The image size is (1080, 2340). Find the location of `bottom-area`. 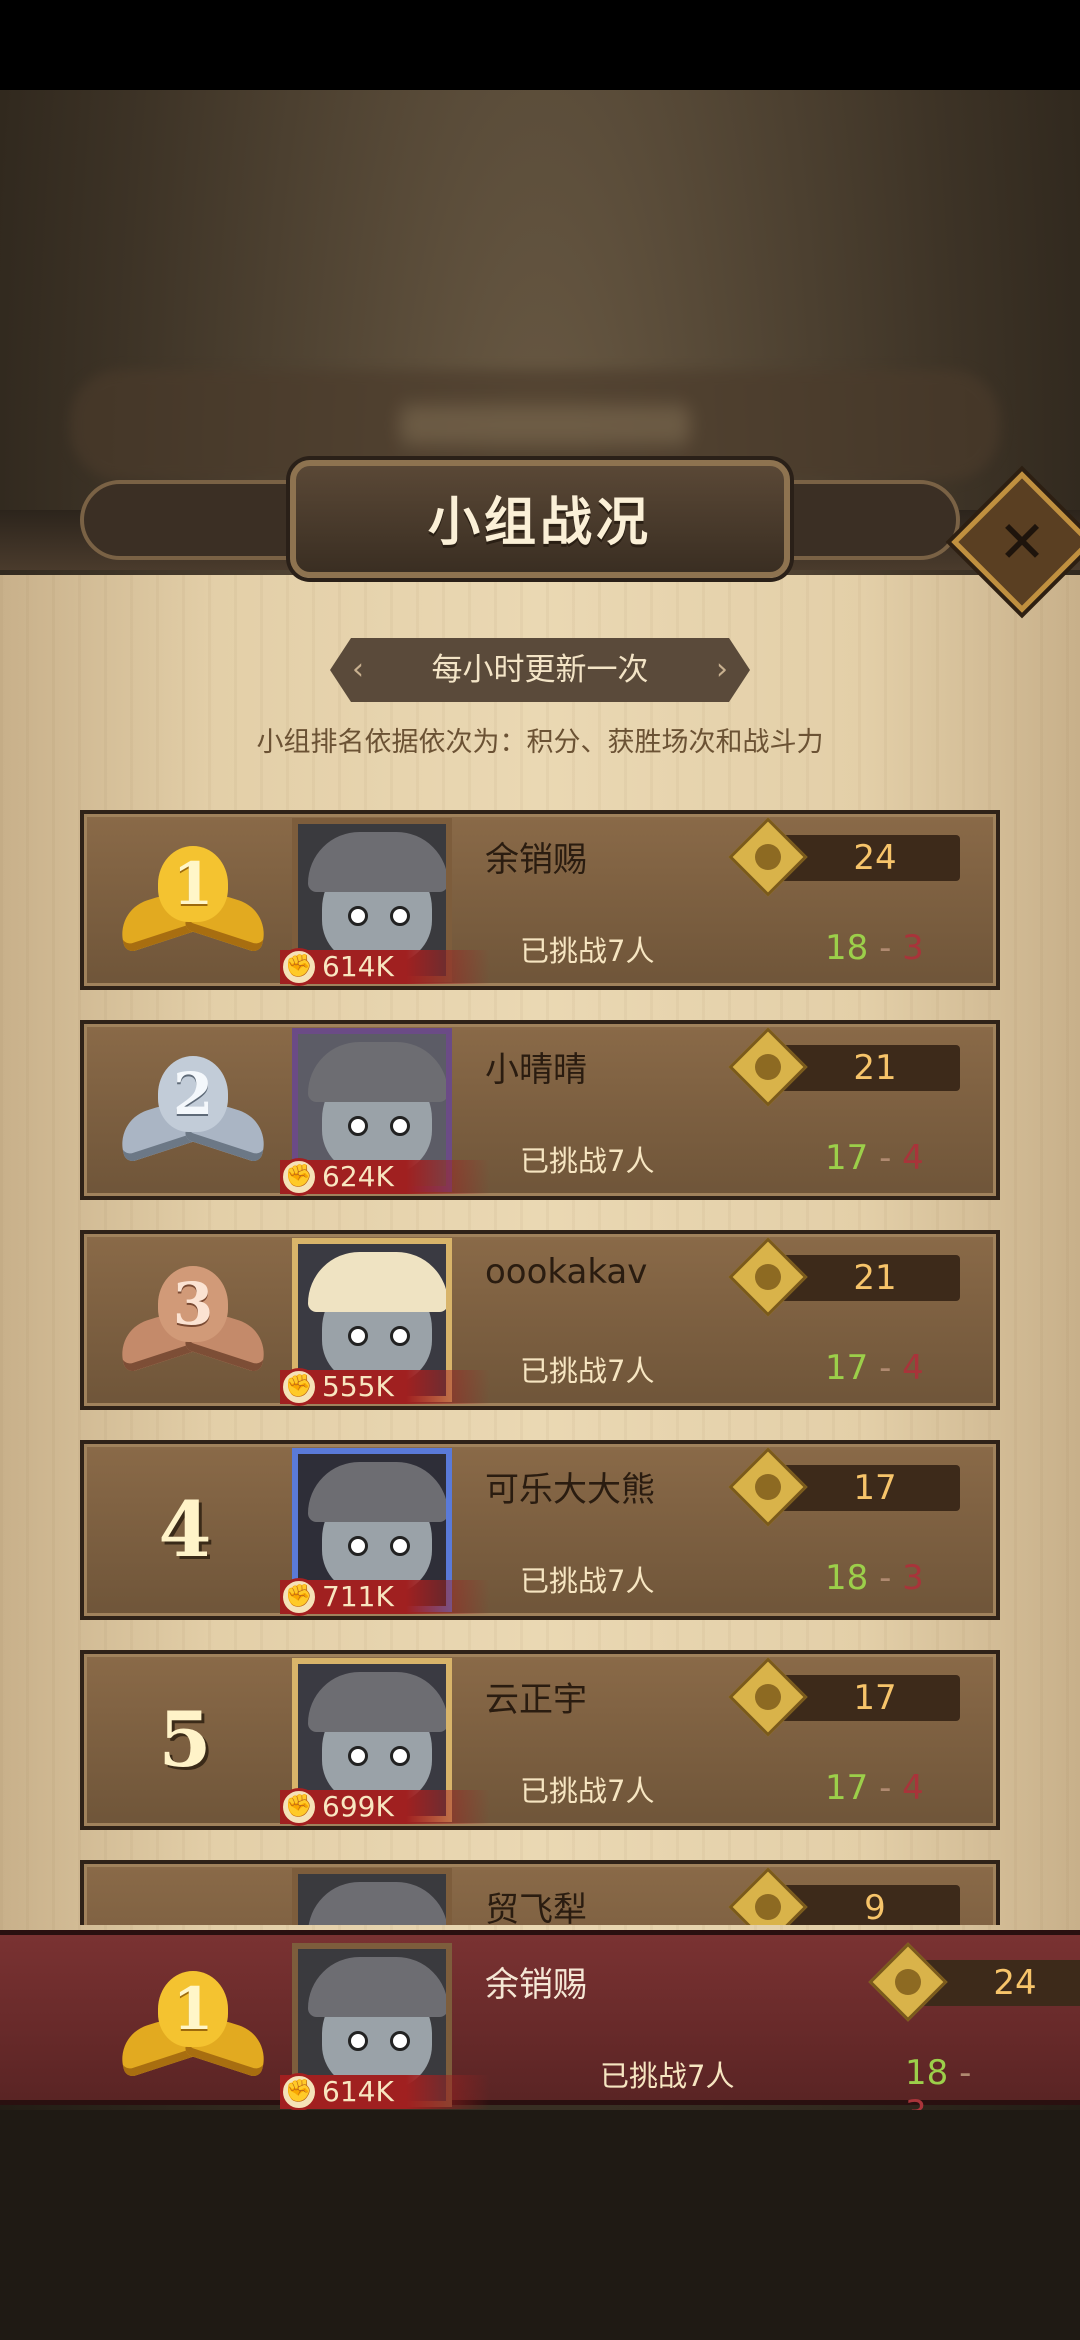

bottom-area is located at coordinates (540, 2225).